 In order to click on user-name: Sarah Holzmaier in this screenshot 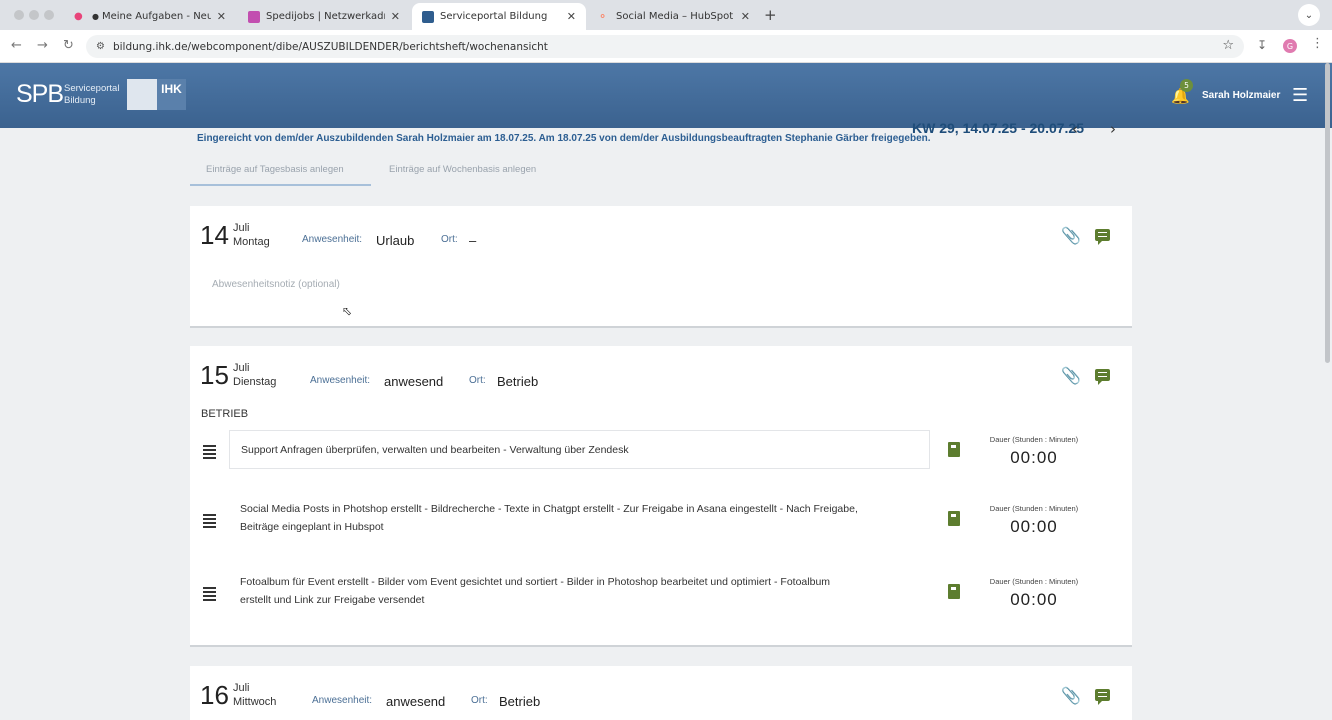, I will do `click(1241, 95)`.